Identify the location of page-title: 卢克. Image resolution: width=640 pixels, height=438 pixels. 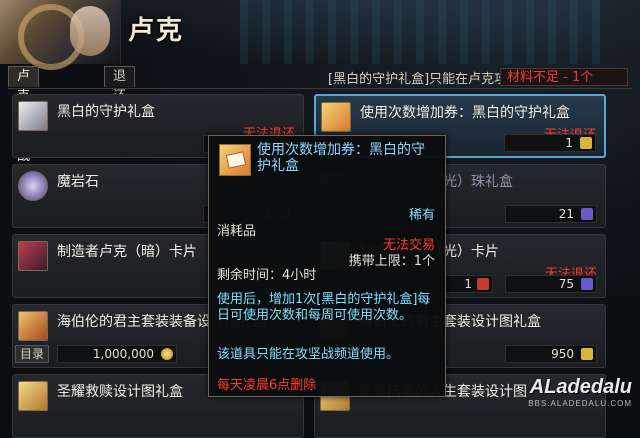
(156, 30).